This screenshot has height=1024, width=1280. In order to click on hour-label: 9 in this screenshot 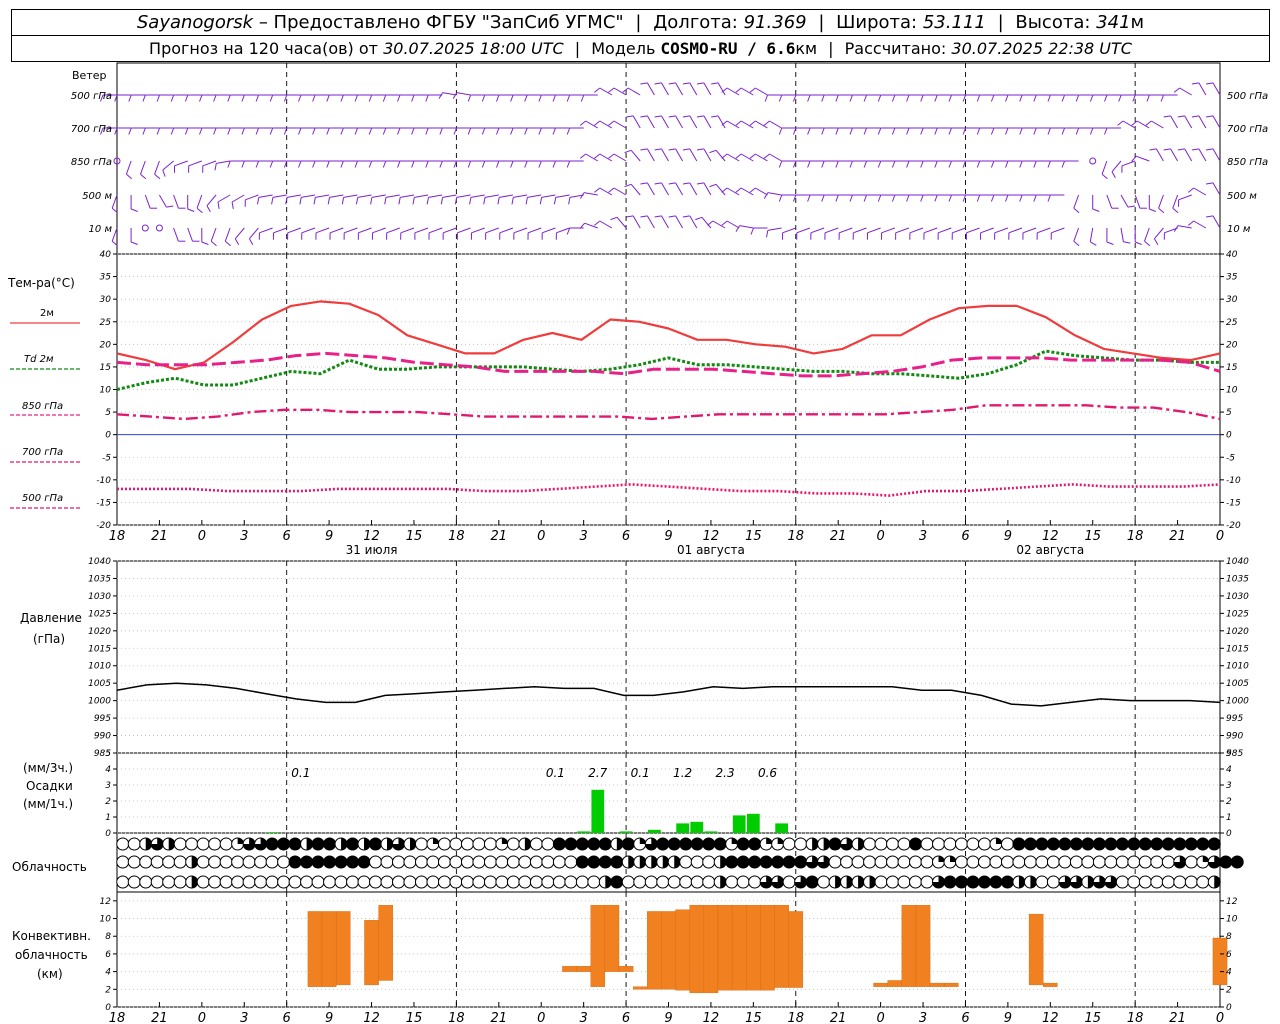, I will do `click(1008, 536)`.